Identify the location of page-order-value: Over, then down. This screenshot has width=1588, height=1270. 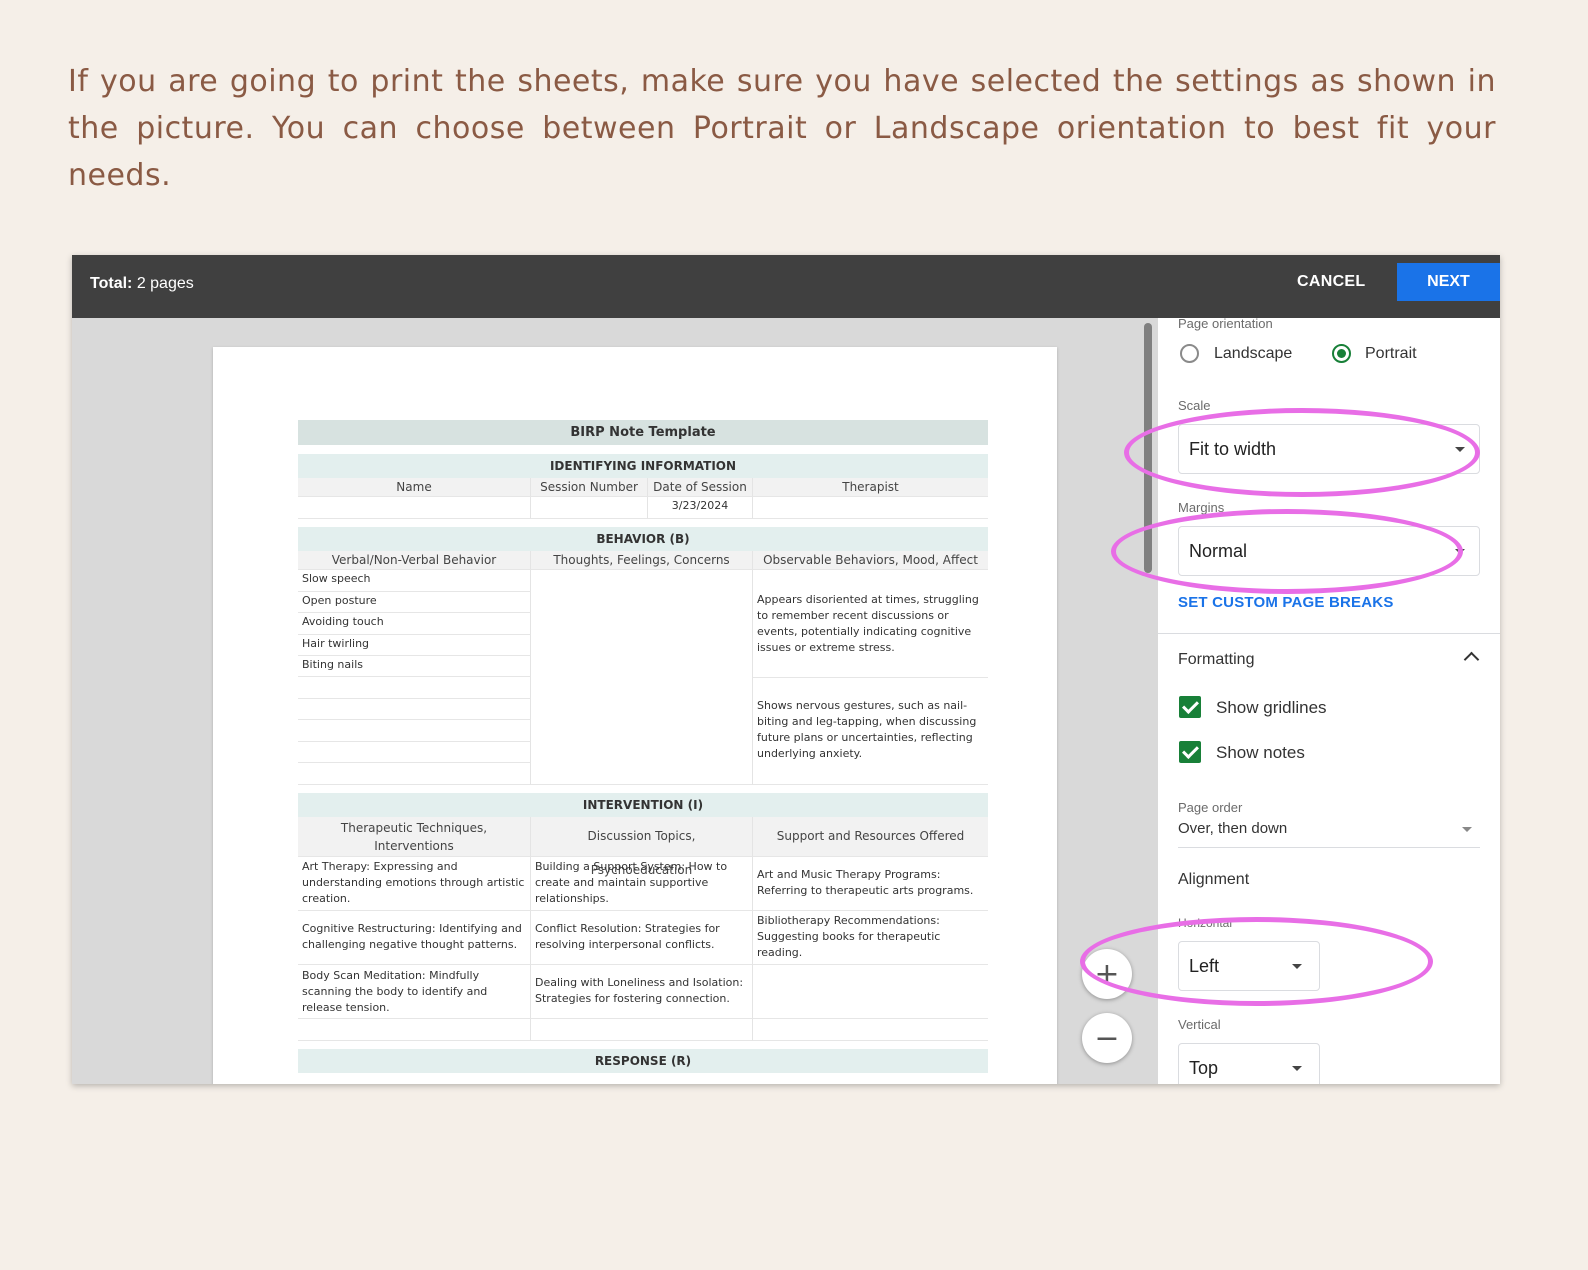
(1233, 828).